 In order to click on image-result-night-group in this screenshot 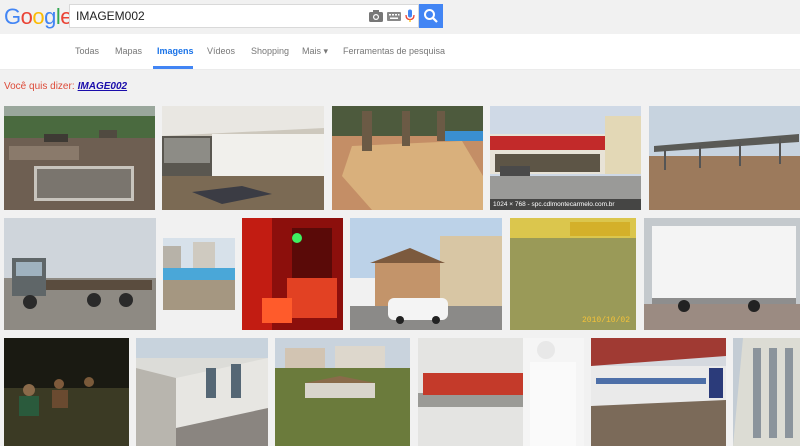, I will do `click(66, 392)`.